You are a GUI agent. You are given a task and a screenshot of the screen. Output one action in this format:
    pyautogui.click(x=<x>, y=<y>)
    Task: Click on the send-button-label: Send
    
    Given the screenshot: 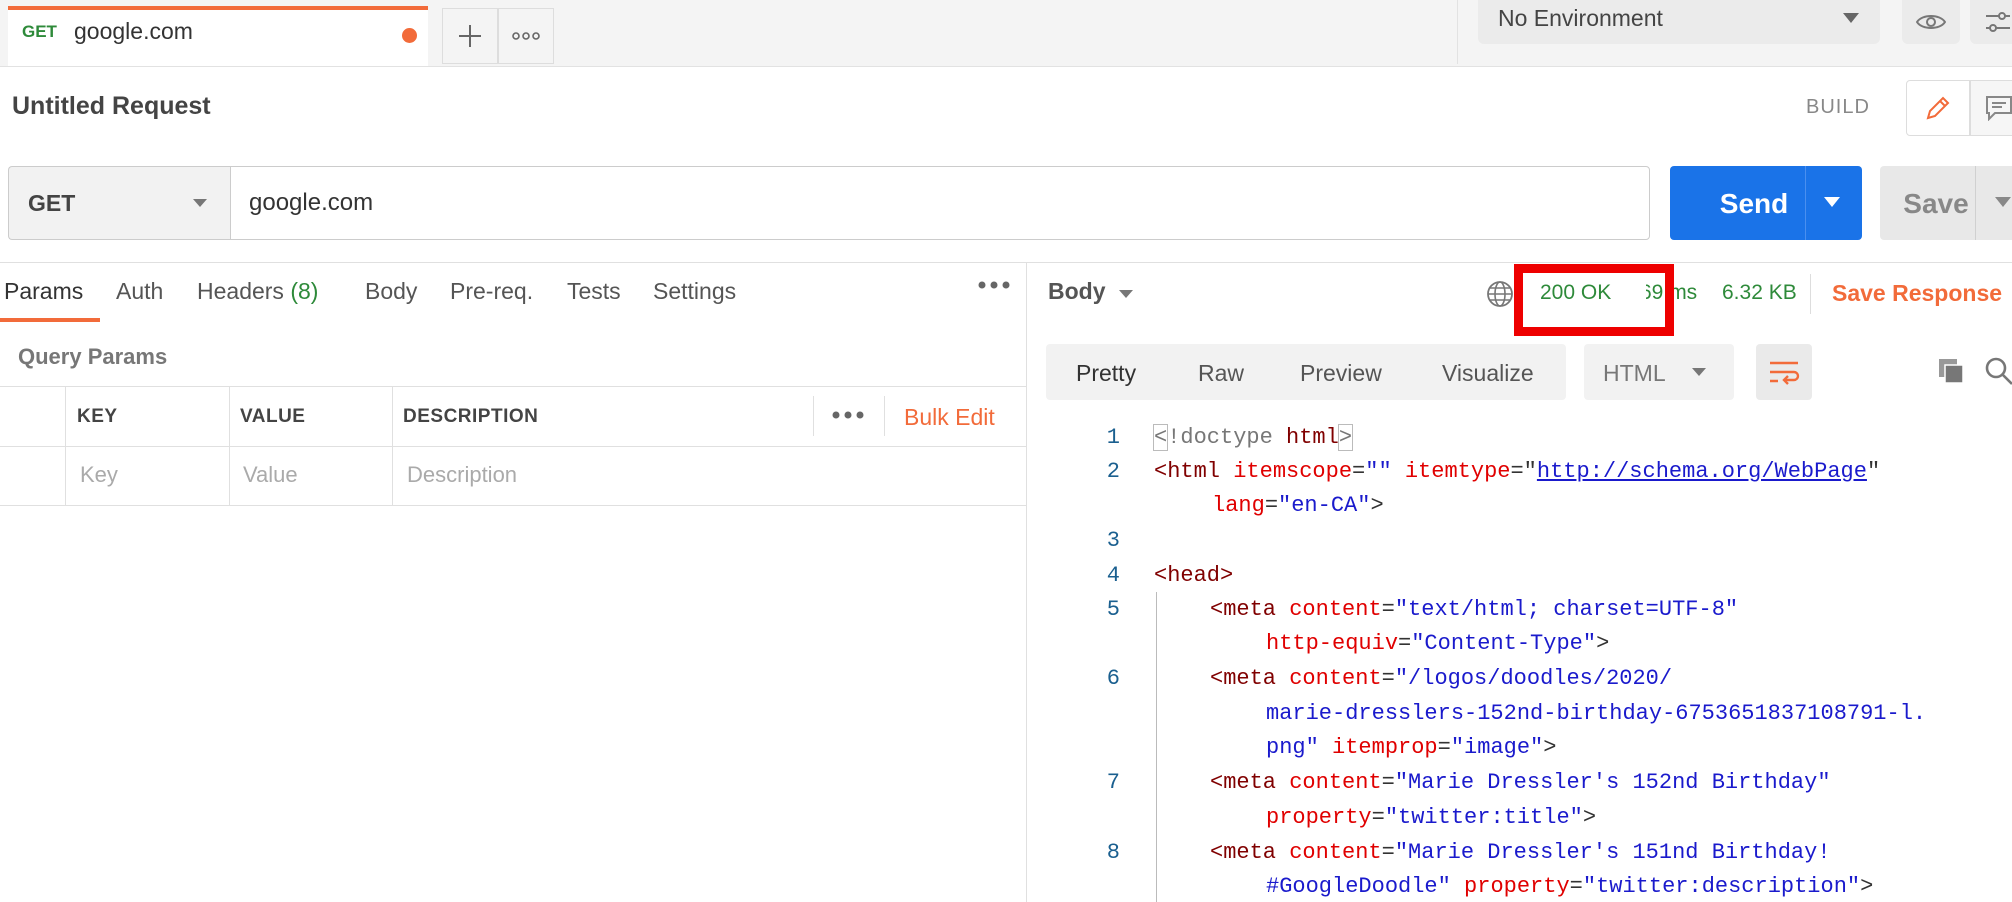 What is the action you would take?
    pyautogui.click(x=1754, y=203)
    